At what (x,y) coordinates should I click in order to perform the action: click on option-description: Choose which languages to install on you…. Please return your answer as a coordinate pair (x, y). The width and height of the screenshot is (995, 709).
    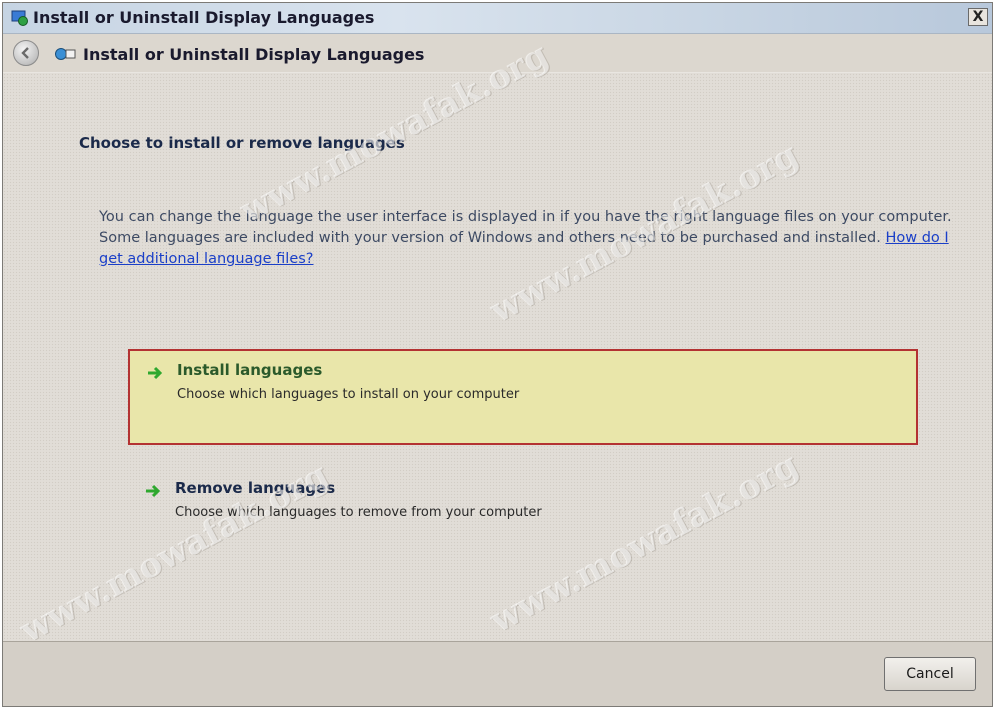
    Looking at the image, I should click on (348, 394).